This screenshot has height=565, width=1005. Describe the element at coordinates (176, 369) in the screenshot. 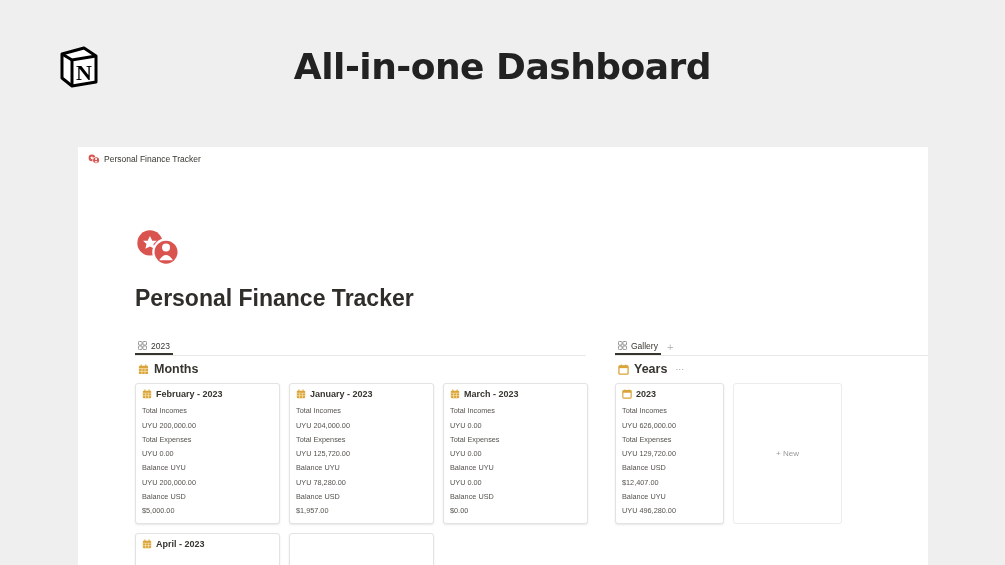

I see `section-title: Months` at that location.